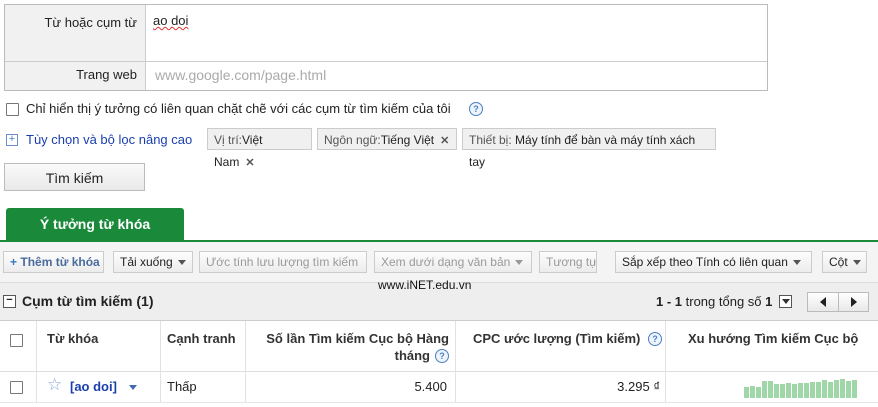 Image resolution: width=878 pixels, height=407 pixels. I want to click on col-cpc: CPC ước lượng (Tìm kiếm), so click(556, 338).